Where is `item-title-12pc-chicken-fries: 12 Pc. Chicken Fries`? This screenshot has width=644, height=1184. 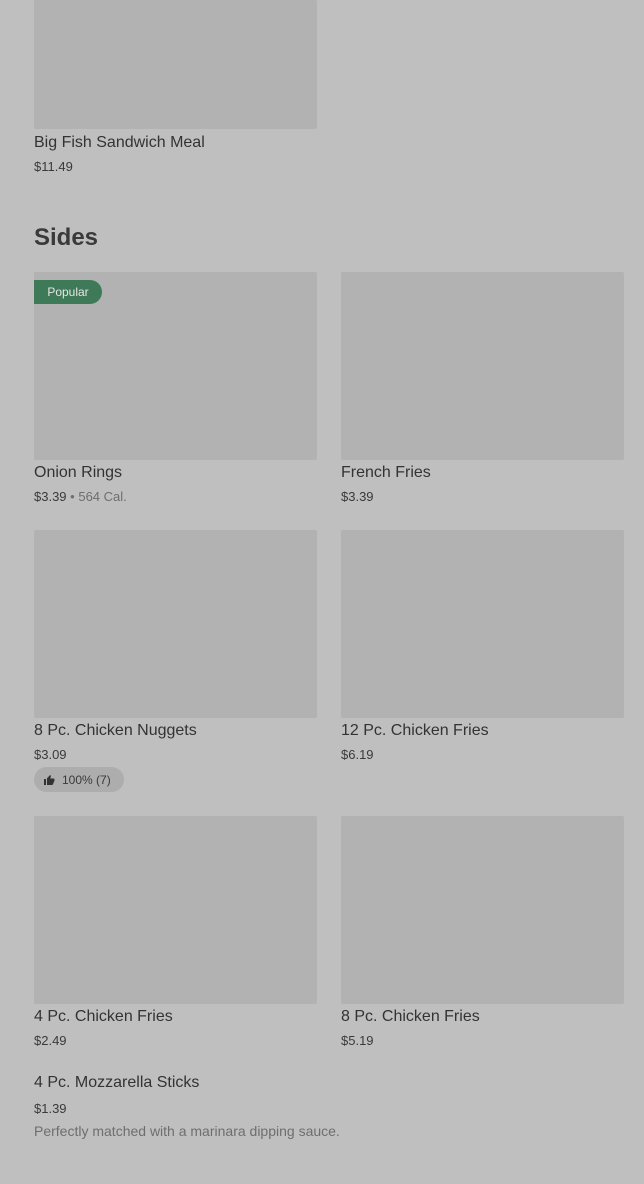
item-title-12pc-chicken-fries: 12 Pc. Chicken Fries is located at coordinates (415, 731).